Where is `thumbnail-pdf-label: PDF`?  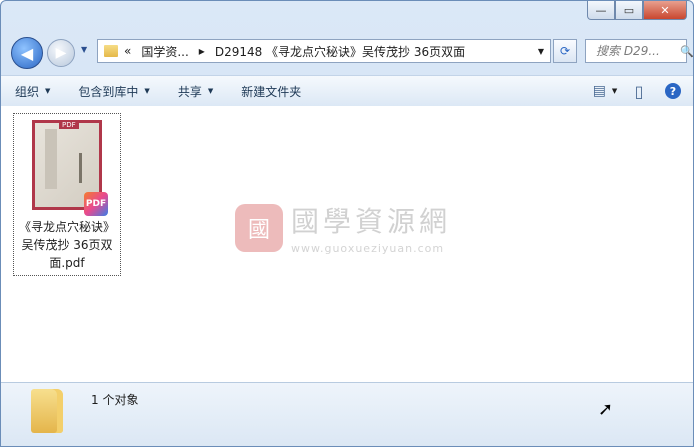
thumbnail-pdf-label: PDF is located at coordinates (69, 125).